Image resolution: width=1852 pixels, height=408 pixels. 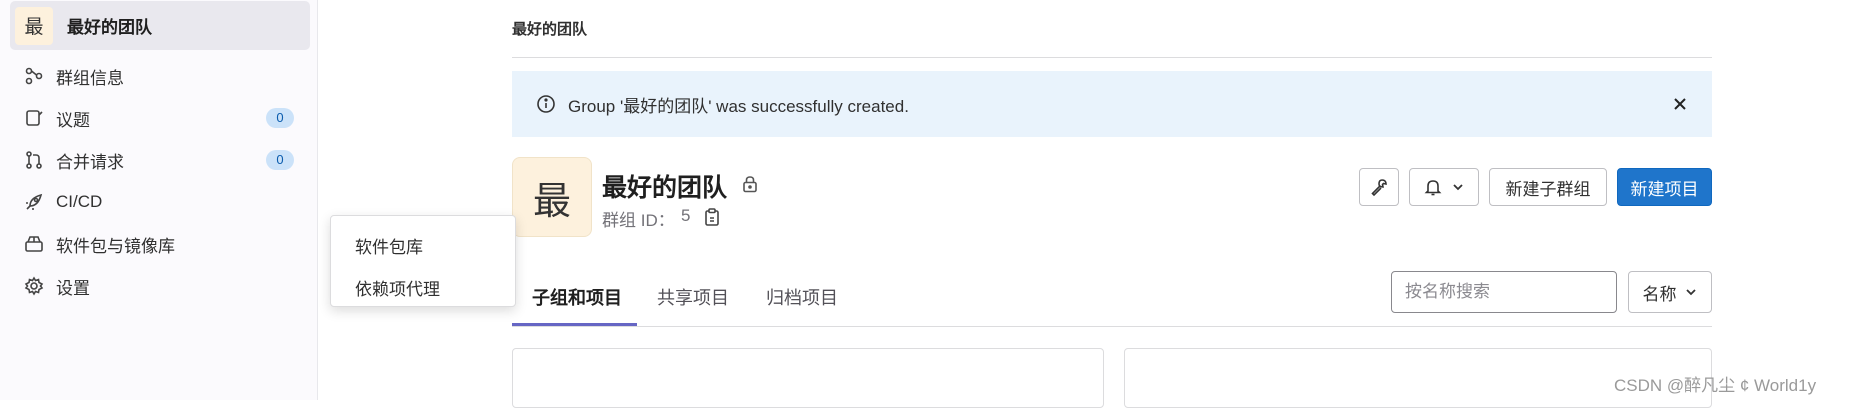 I want to click on copy-icon, so click(x=712, y=217).